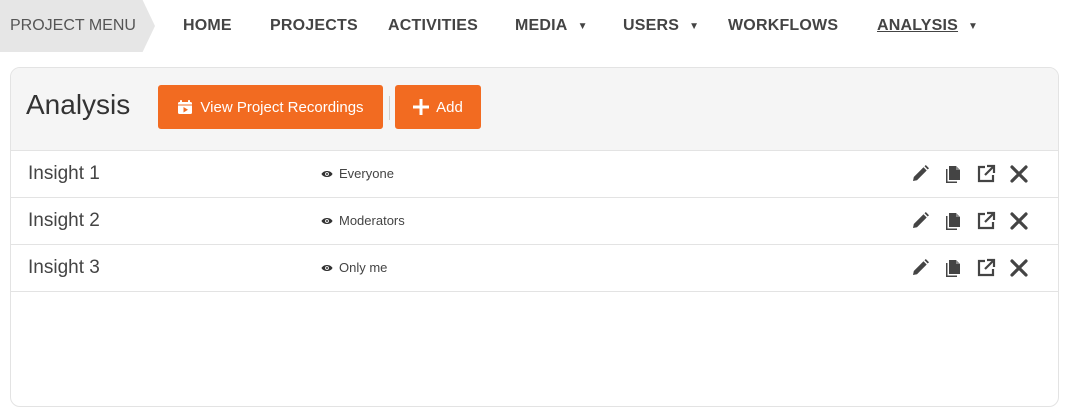 The image size is (1068, 418). I want to click on visibility-label: Moderators, so click(372, 220).